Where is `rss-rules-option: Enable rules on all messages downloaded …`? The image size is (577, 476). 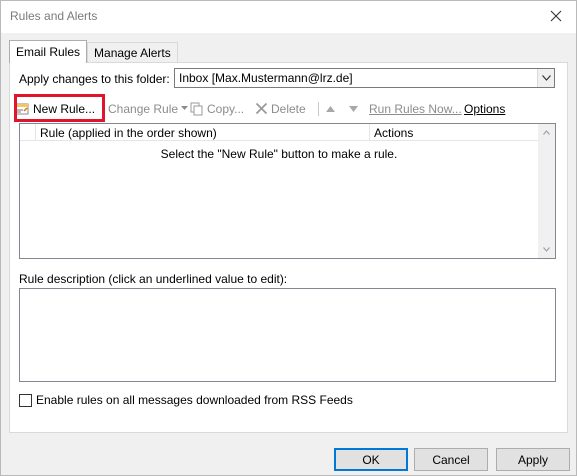 rss-rules-option: Enable rules on all messages downloaded … is located at coordinates (186, 400).